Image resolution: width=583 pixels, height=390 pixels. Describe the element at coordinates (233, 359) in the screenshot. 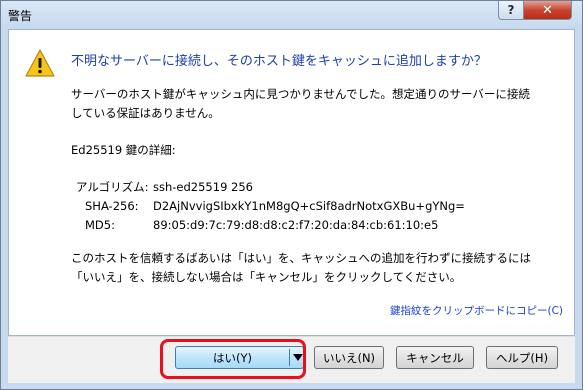

I see `highlight-annotation` at that location.